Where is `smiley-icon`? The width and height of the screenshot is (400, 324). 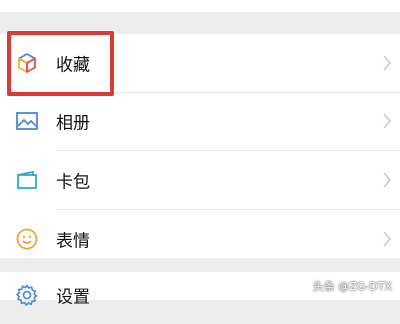
smiley-icon is located at coordinates (27, 239).